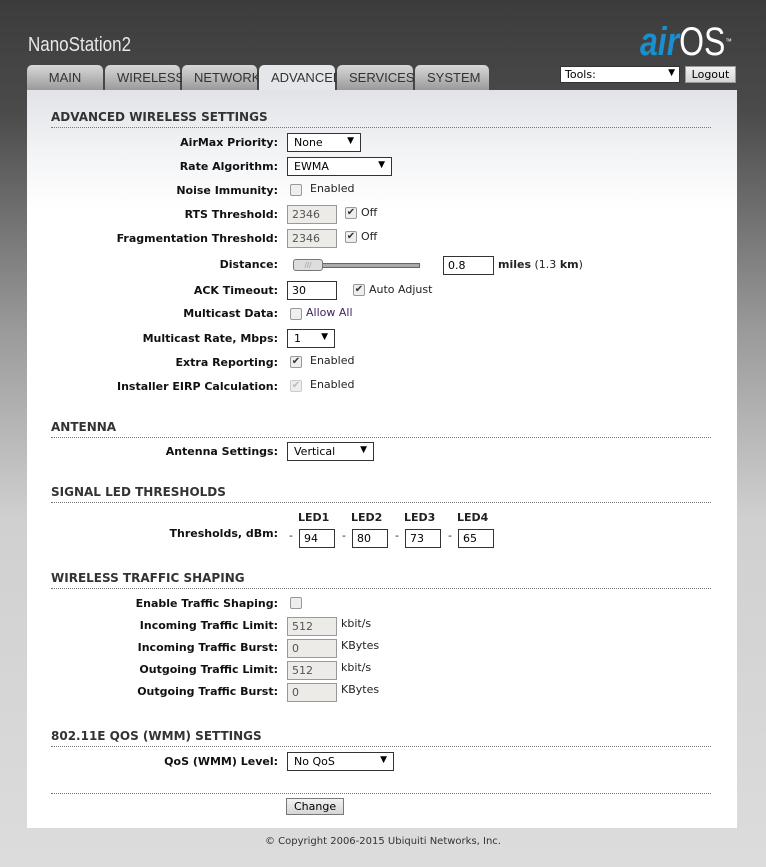 The height and width of the screenshot is (867, 766). What do you see at coordinates (221, 451) in the screenshot?
I see `antenna-label: Antenna Settings:` at bounding box center [221, 451].